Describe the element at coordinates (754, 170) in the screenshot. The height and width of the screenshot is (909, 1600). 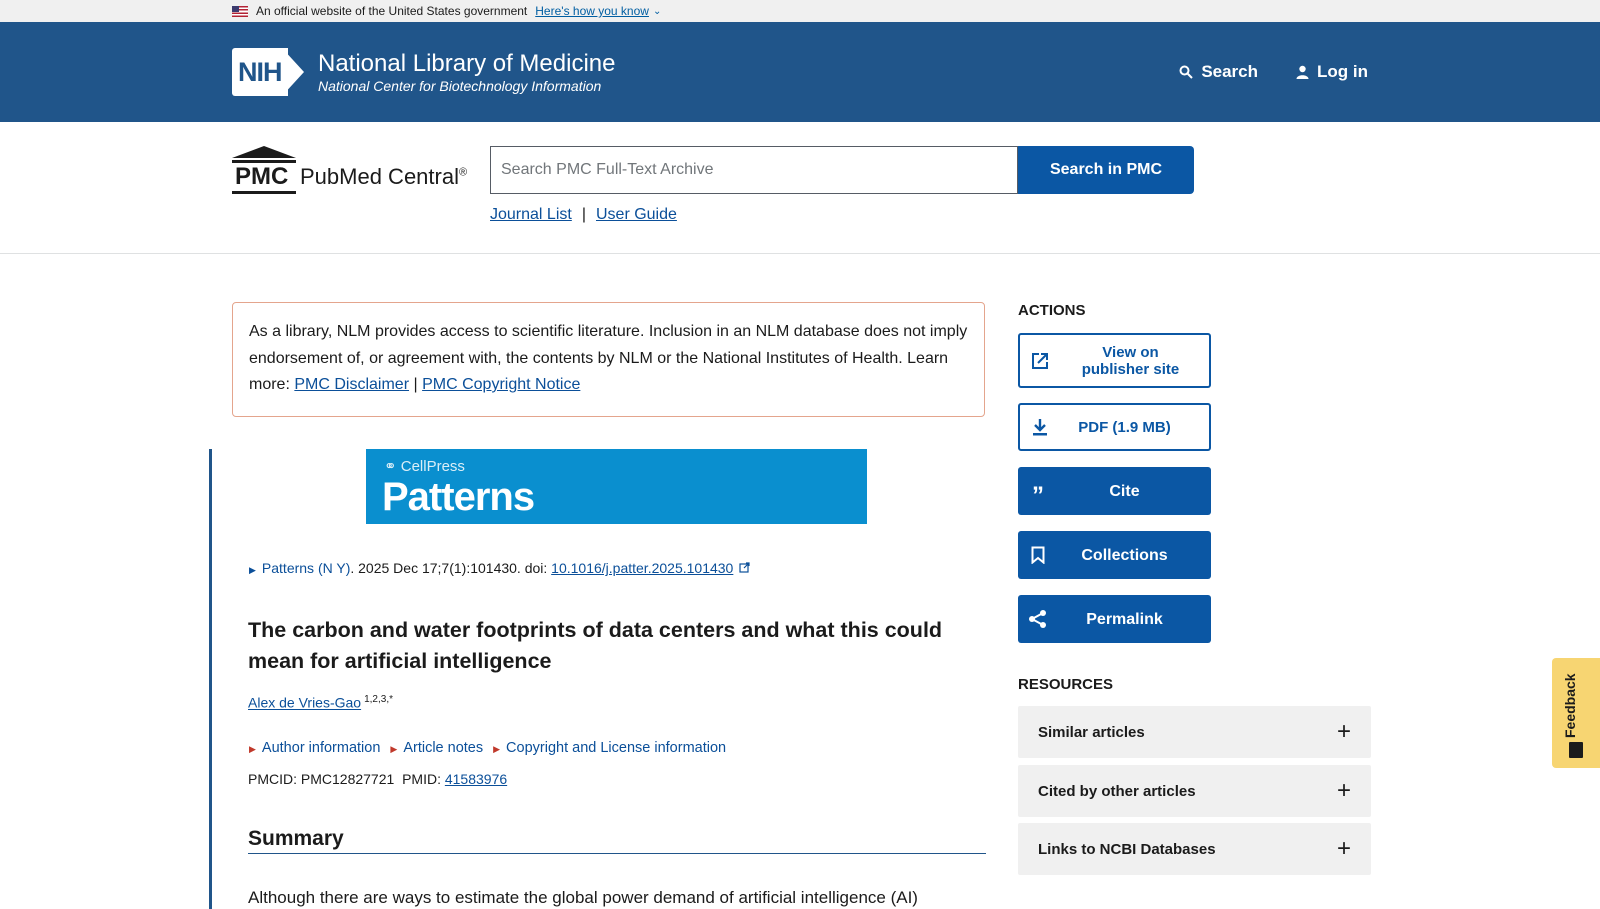
I see `pmc-search-input` at that location.